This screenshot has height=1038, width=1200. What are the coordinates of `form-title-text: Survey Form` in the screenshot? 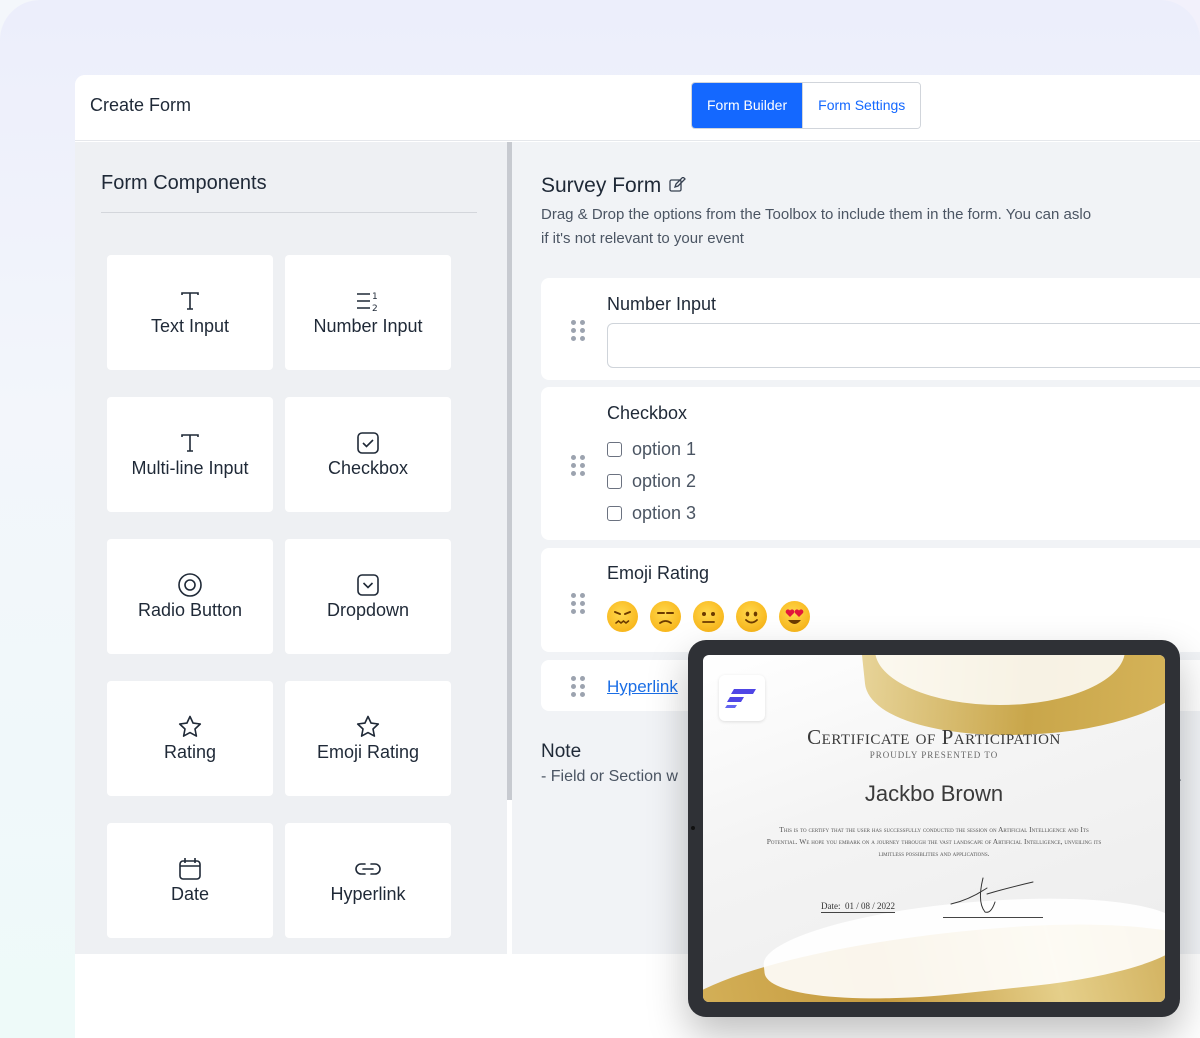 It's located at (601, 185).